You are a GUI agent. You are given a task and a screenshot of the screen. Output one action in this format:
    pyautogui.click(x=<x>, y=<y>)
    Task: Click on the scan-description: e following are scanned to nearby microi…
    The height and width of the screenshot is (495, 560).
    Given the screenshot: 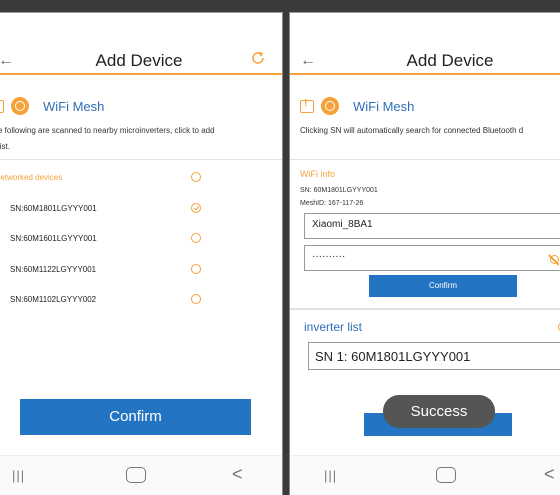 What is the action you would take?
    pyautogui.click(x=107, y=138)
    